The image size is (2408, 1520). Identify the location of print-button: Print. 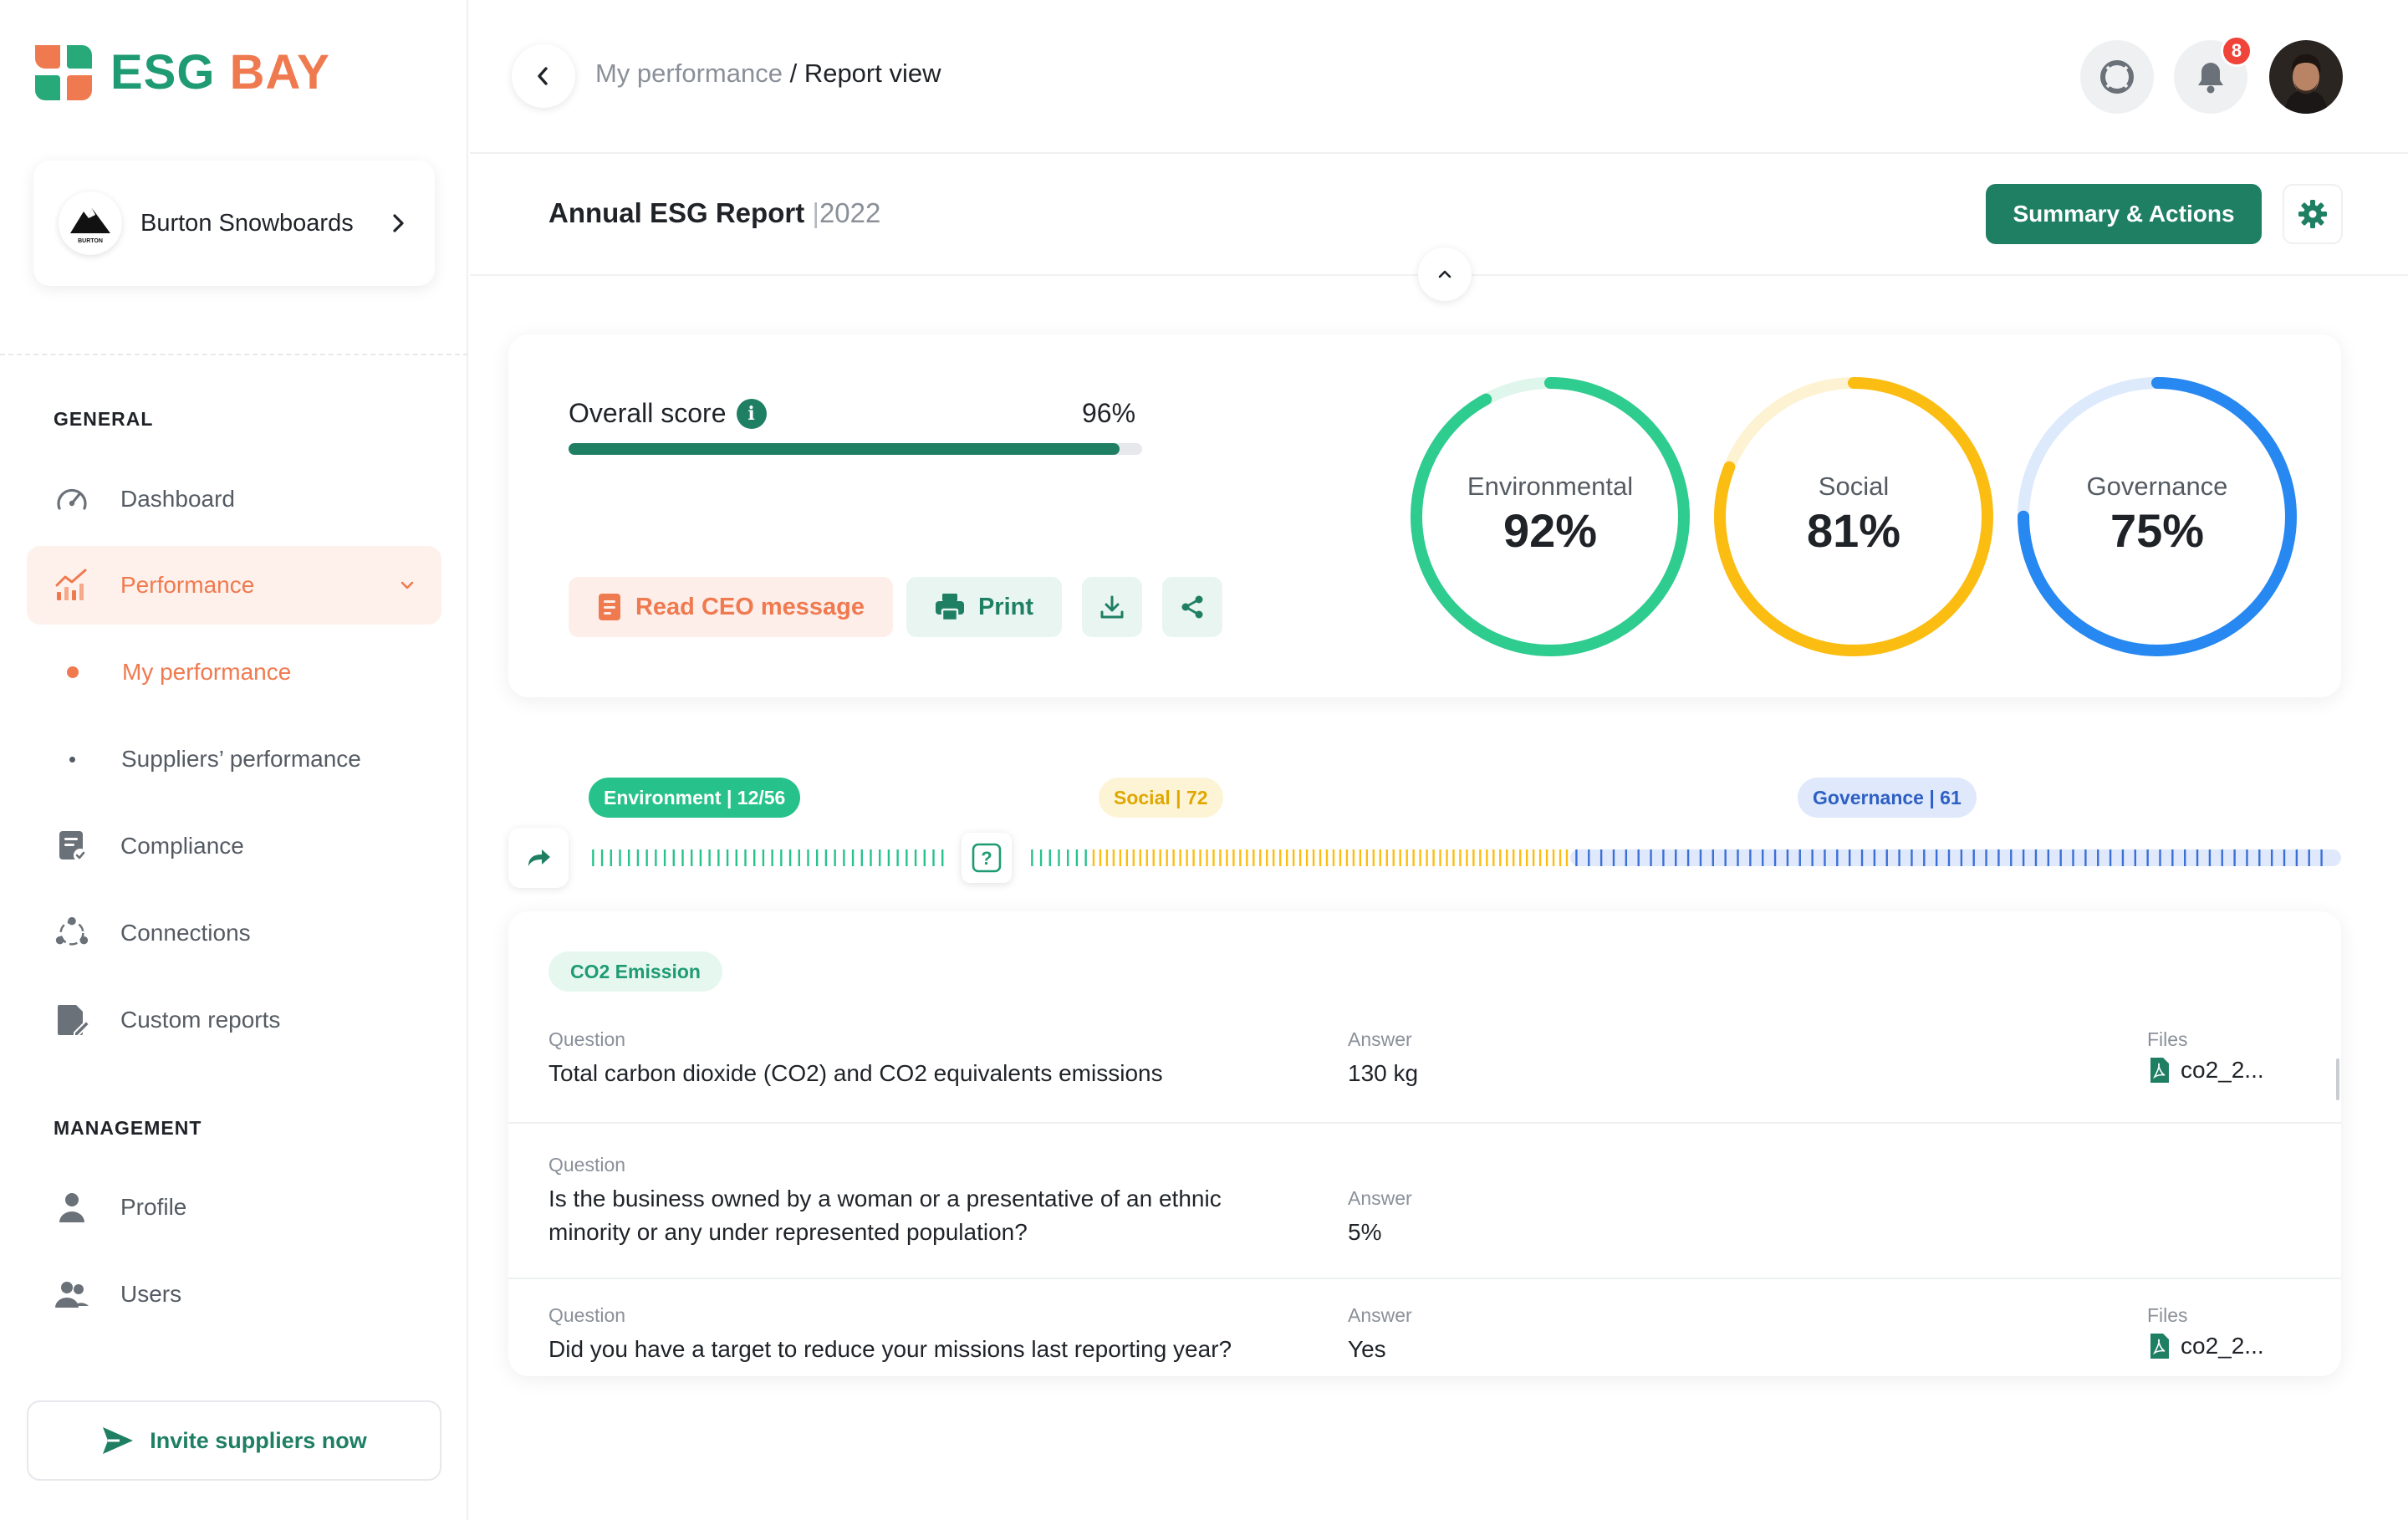
(984, 607).